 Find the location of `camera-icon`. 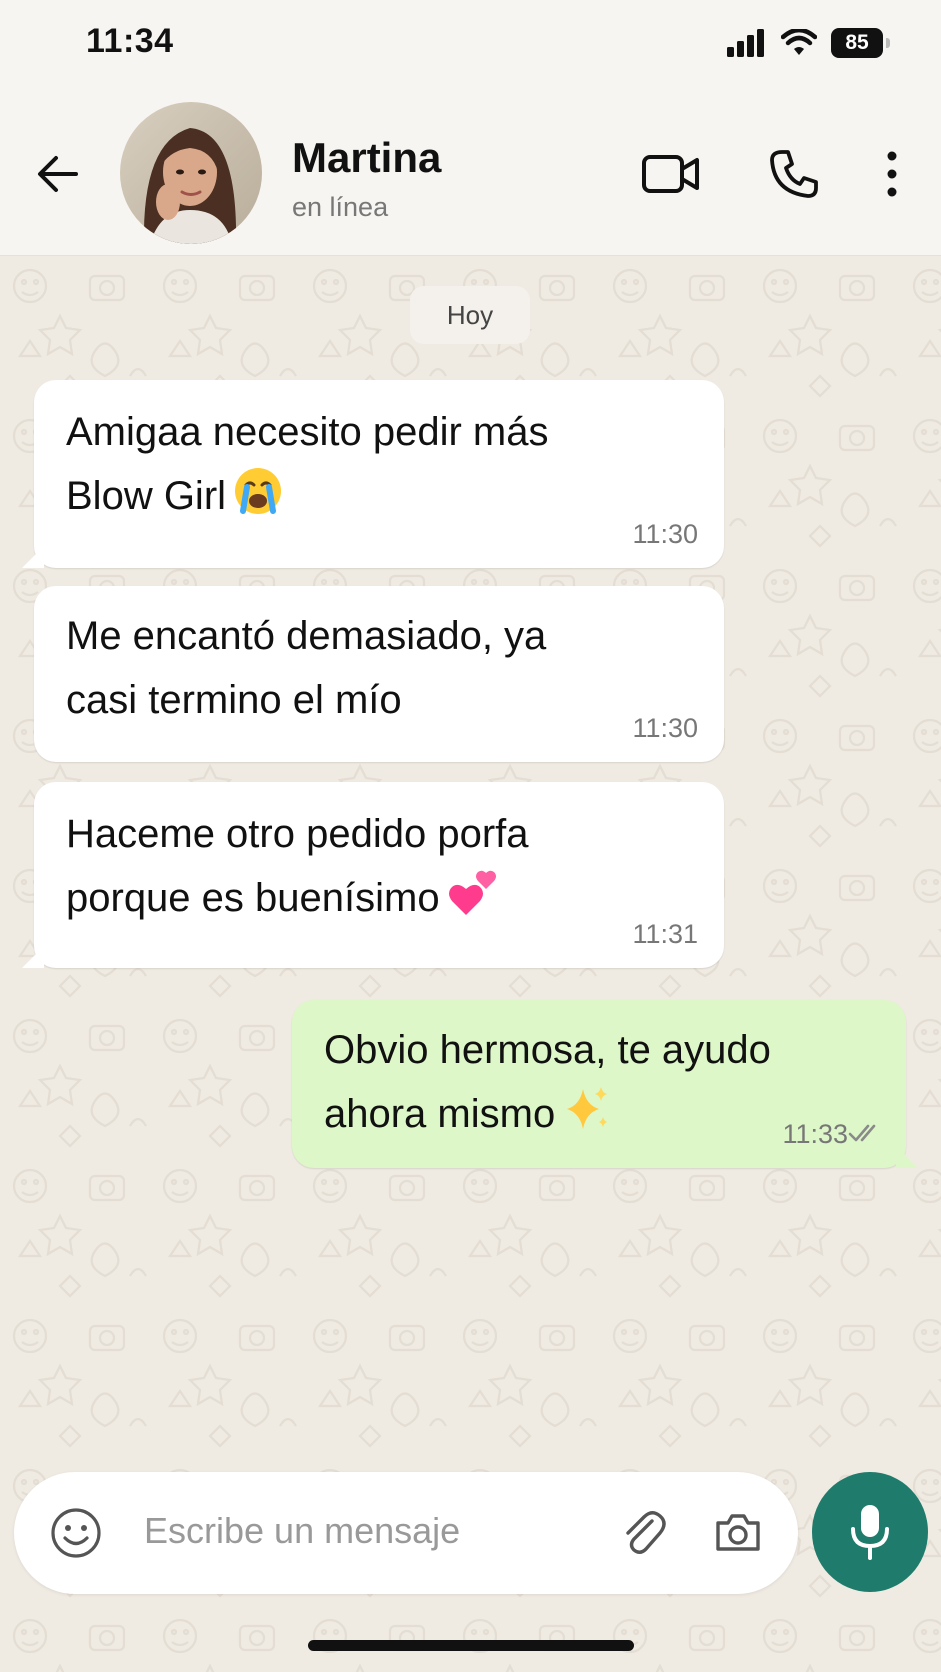

camera-icon is located at coordinates (738, 1533).